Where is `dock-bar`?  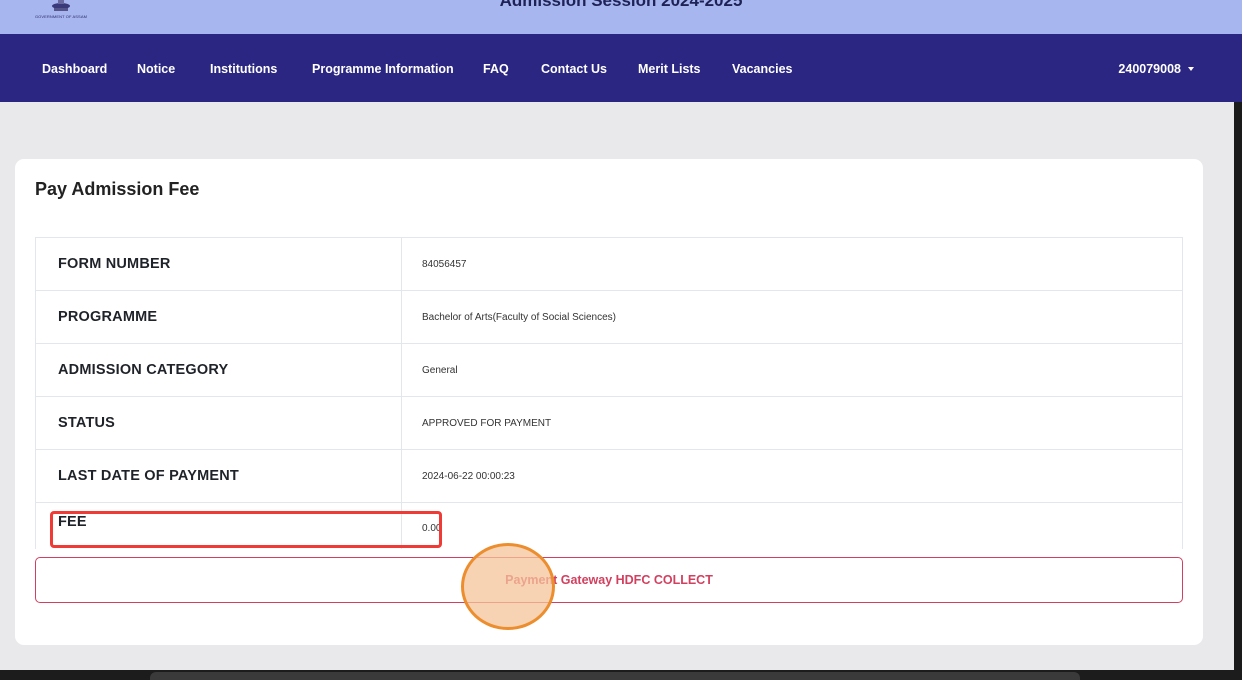
dock-bar is located at coordinates (615, 676).